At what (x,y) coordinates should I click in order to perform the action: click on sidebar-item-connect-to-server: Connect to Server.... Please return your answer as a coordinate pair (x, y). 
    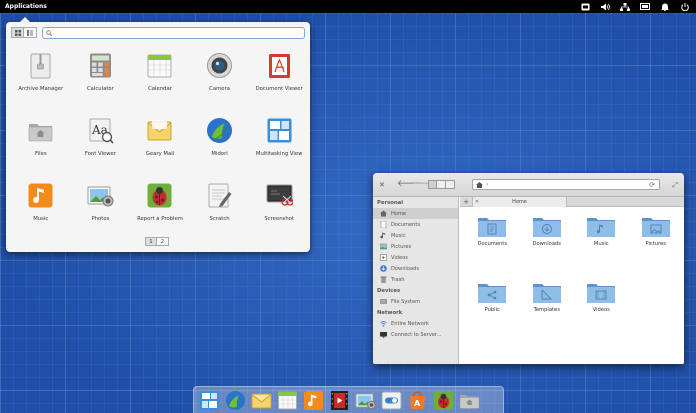
    Looking at the image, I should click on (415, 334).